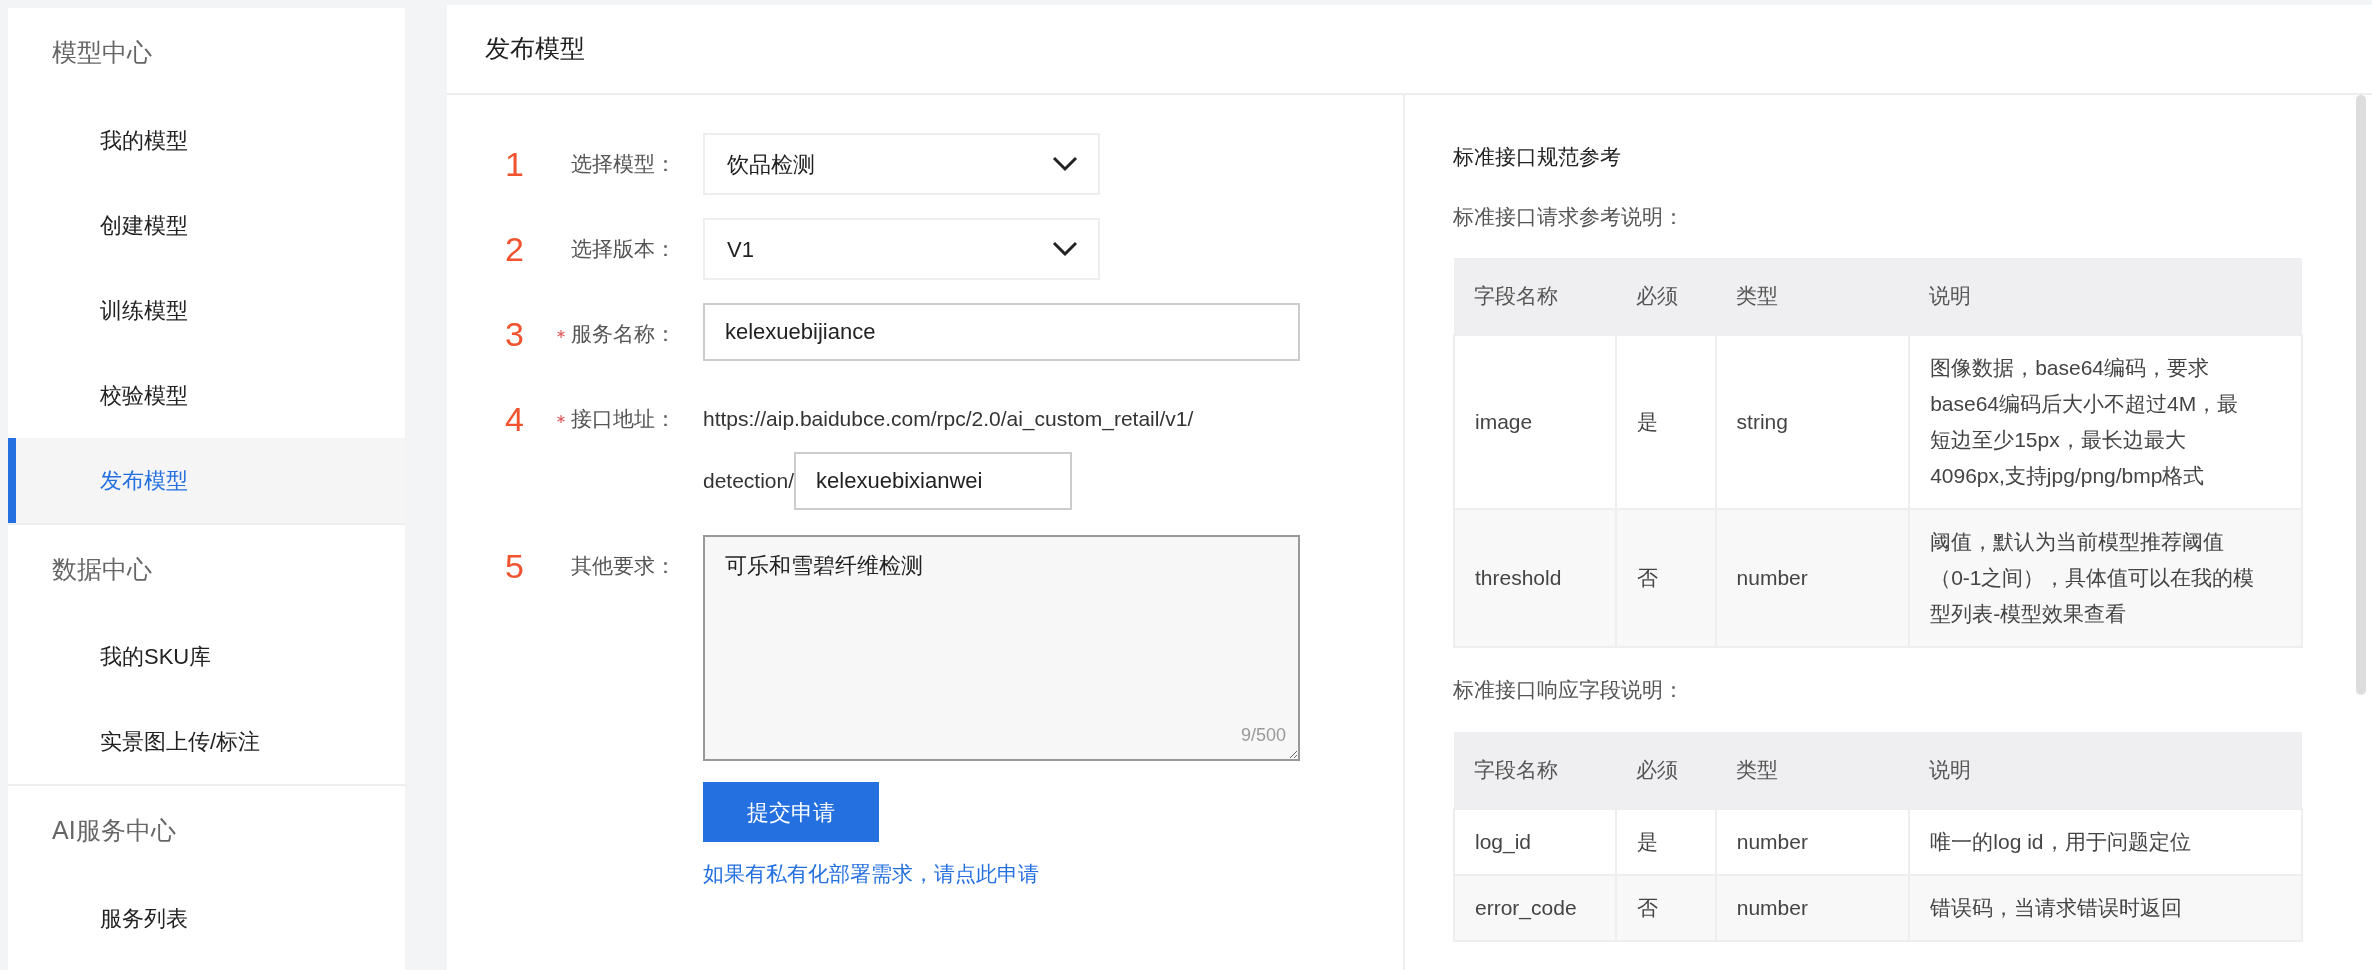 The width and height of the screenshot is (2372, 970). What do you see at coordinates (1535, 907) in the screenshot?
I see `table-cell: error_code` at bounding box center [1535, 907].